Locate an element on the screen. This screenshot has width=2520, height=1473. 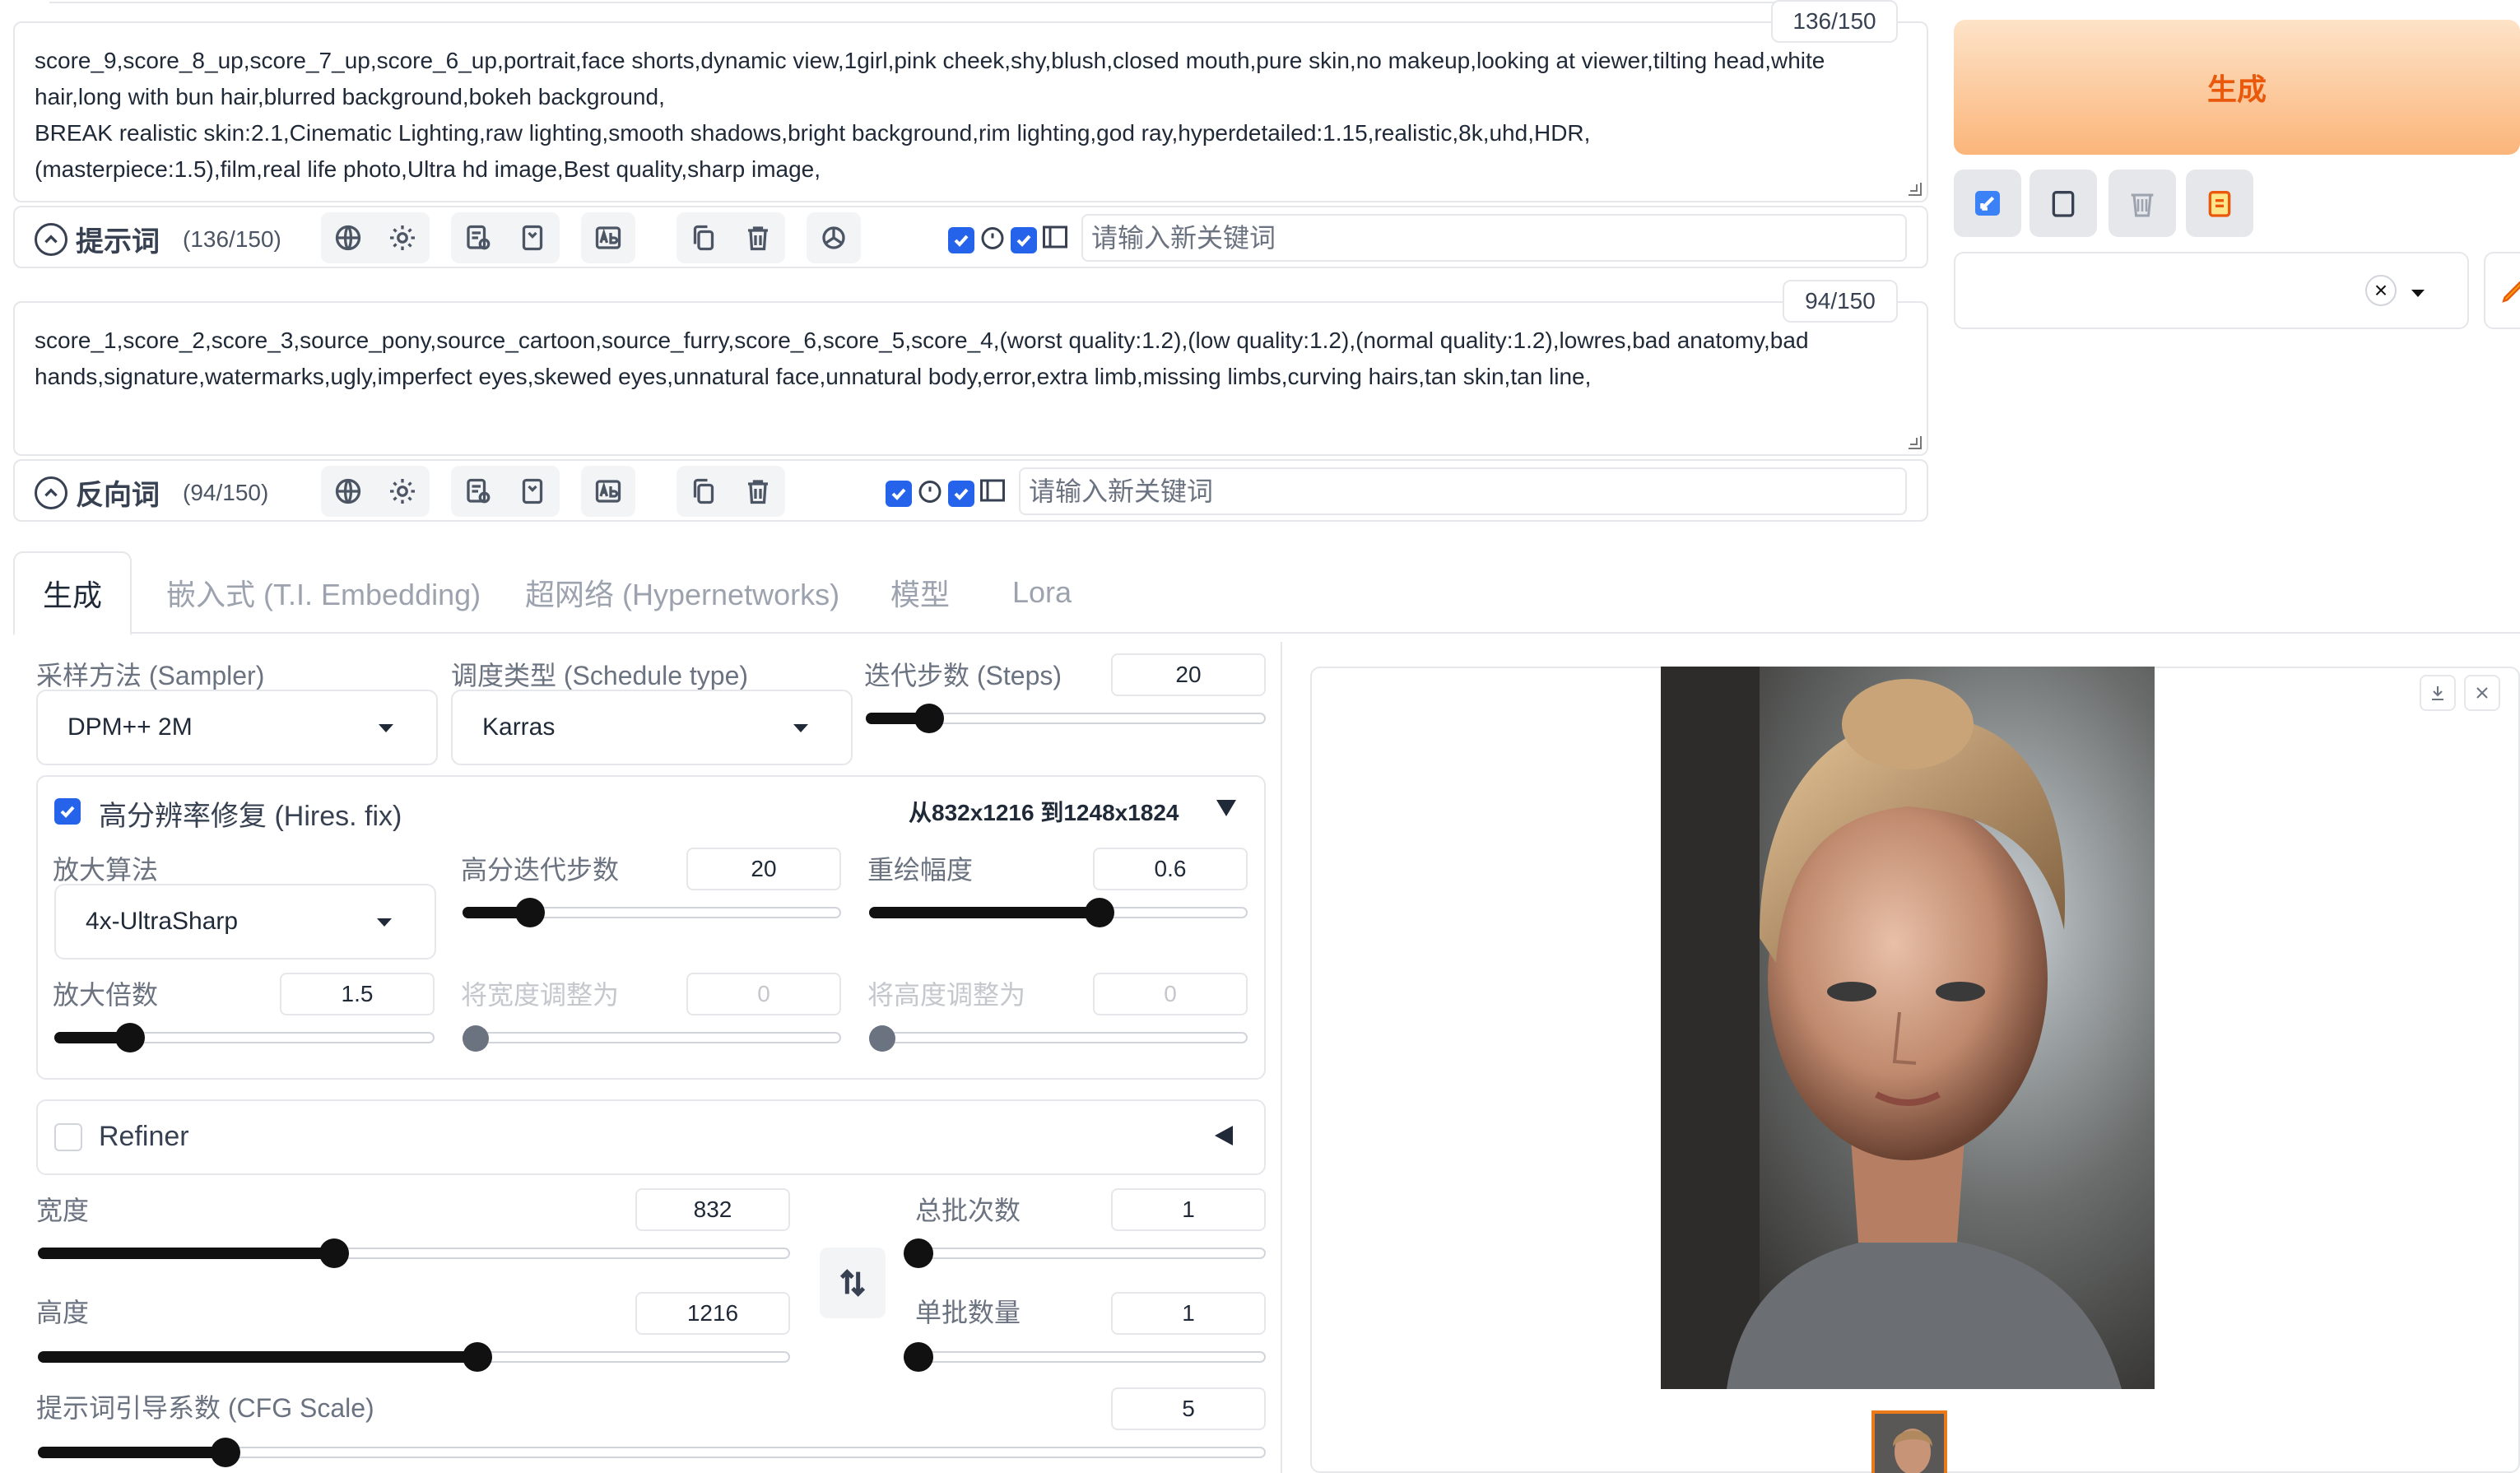
prompt-toolbar: 提示词 (136/150) 请输入新关键词 is located at coordinates (970, 237).